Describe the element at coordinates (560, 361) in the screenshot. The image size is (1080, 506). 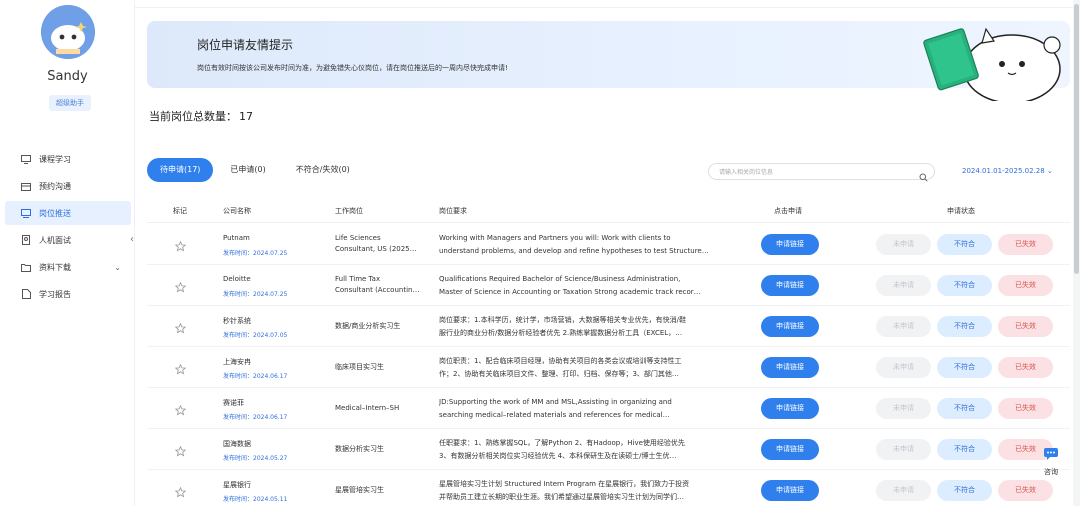
I see `job-requirements-line: 岗位职责：1、配合临床项目经理，协助有关项目的各类会议或培训等支持性工` at that location.